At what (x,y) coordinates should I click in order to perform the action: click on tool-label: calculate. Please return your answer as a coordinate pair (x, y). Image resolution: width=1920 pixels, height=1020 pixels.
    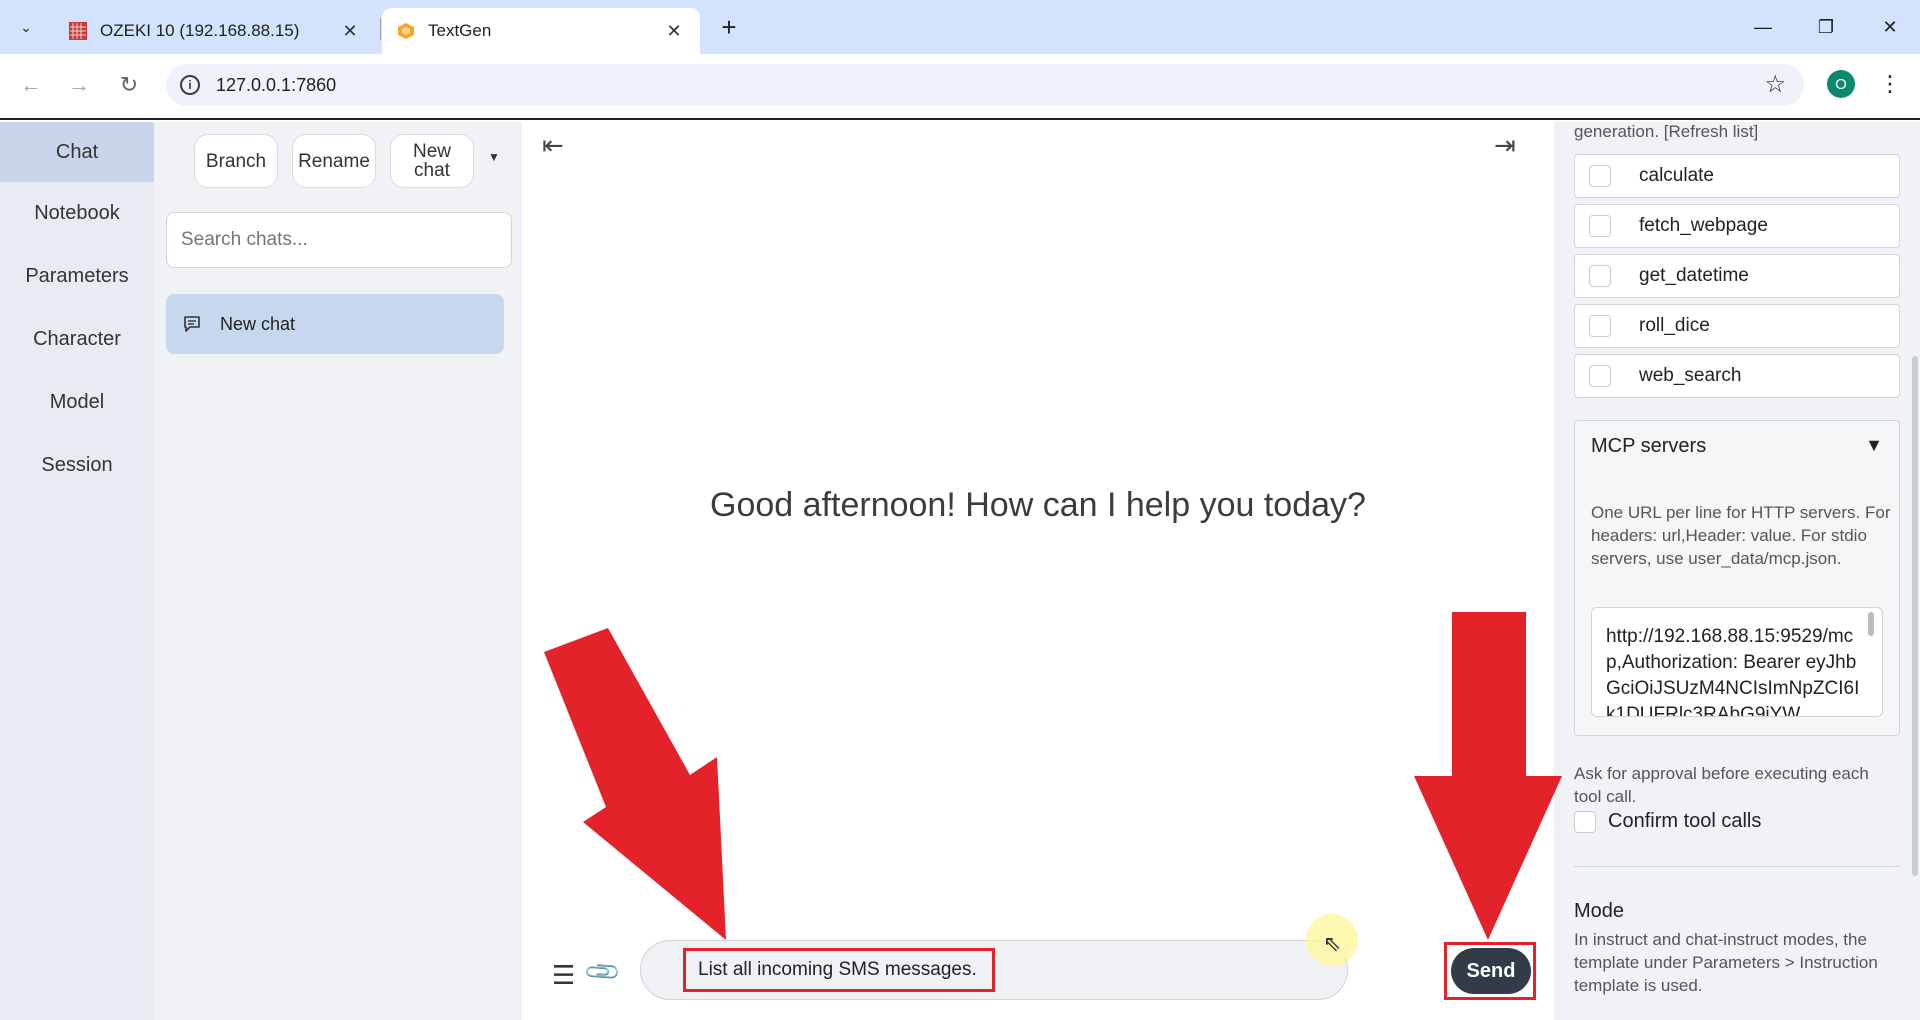
    Looking at the image, I should click on (1676, 175).